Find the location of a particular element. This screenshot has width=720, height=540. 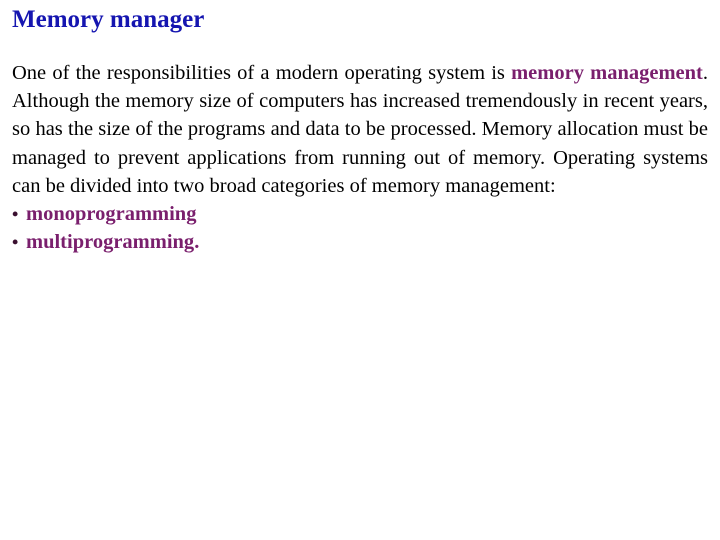

list-item-label: multiprogramming is located at coordinates (110, 242).